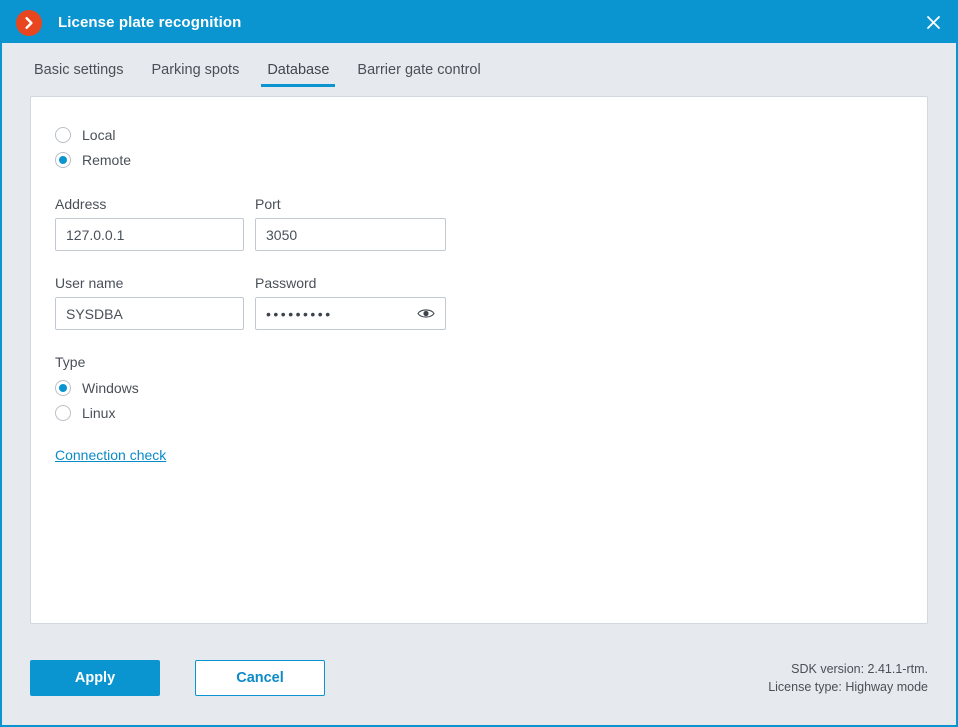 This screenshot has width=958, height=727. What do you see at coordinates (479, 302) in the screenshot?
I see `credentials-row: User name SYSDBA Password •••••••••` at bounding box center [479, 302].